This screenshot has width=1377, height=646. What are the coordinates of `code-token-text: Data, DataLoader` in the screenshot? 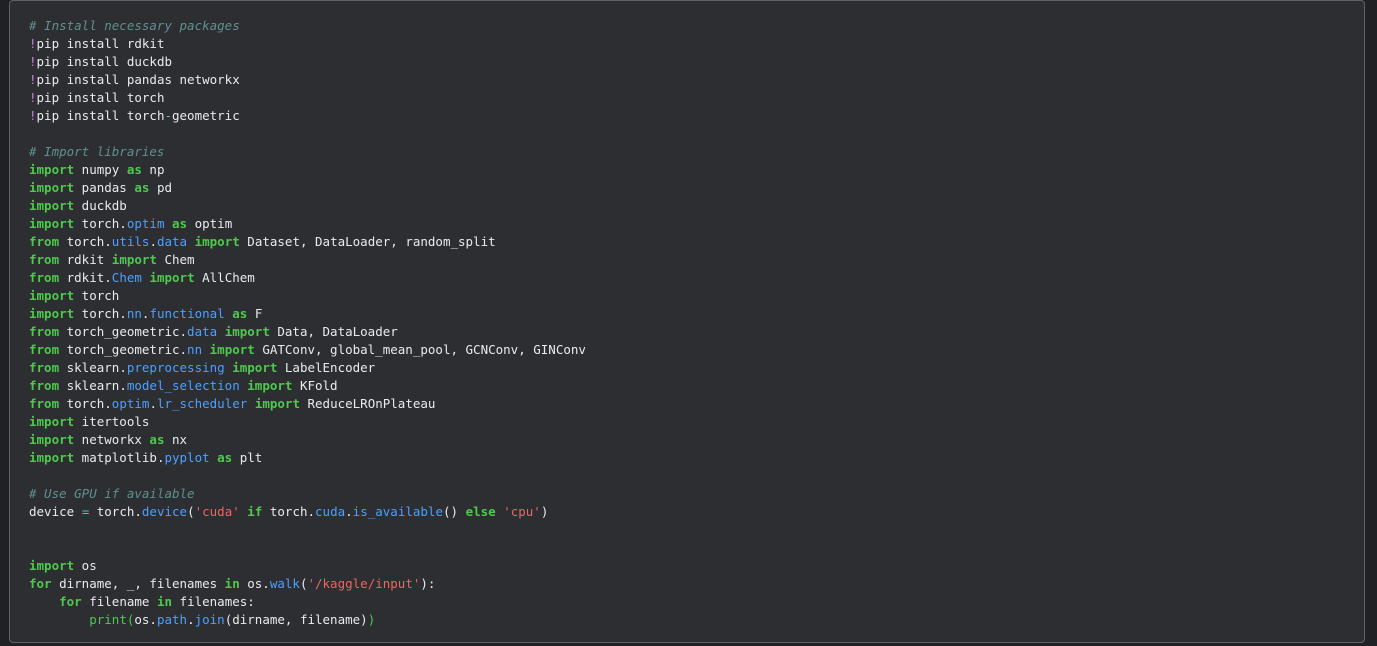 It's located at (333, 331).